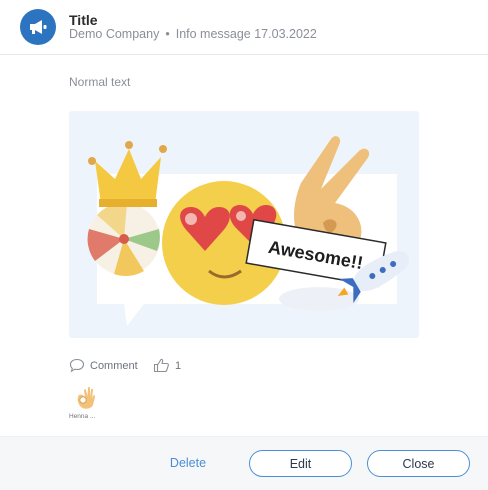 The height and width of the screenshot is (490, 488). What do you see at coordinates (178, 366) in the screenshot?
I see `like-count: 1` at bounding box center [178, 366].